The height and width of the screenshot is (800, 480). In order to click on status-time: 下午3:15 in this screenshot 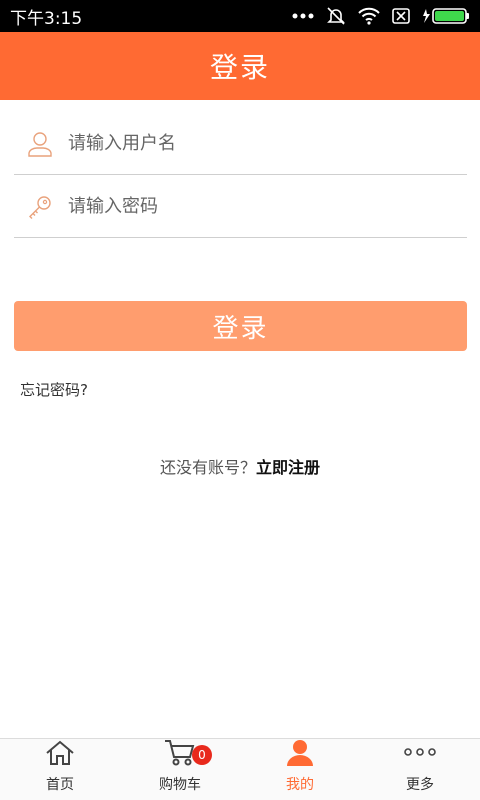, I will do `click(46, 18)`.